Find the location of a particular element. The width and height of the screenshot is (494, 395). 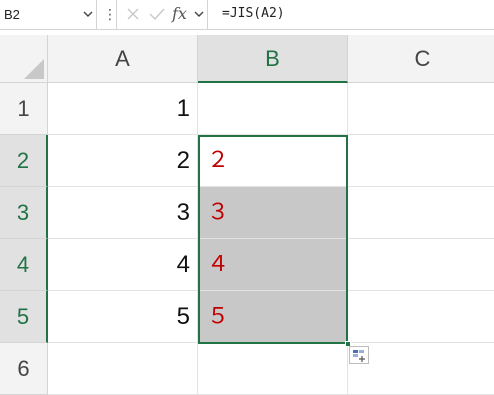

cell-a3: 3 is located at coordinates (123, 213).